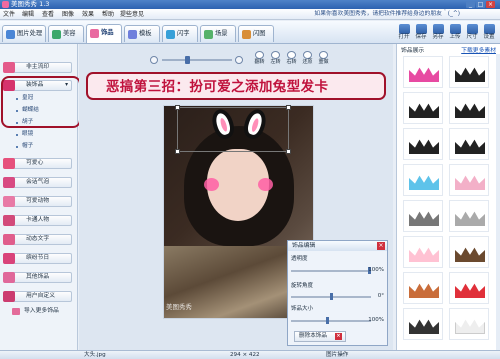 Image resolution: width=500 pixels, height=359 pixels. What do you see at coordinates (108, 14) in the screenshot?
I see `menu-help: 帮助` at bounding box center [108, 14].